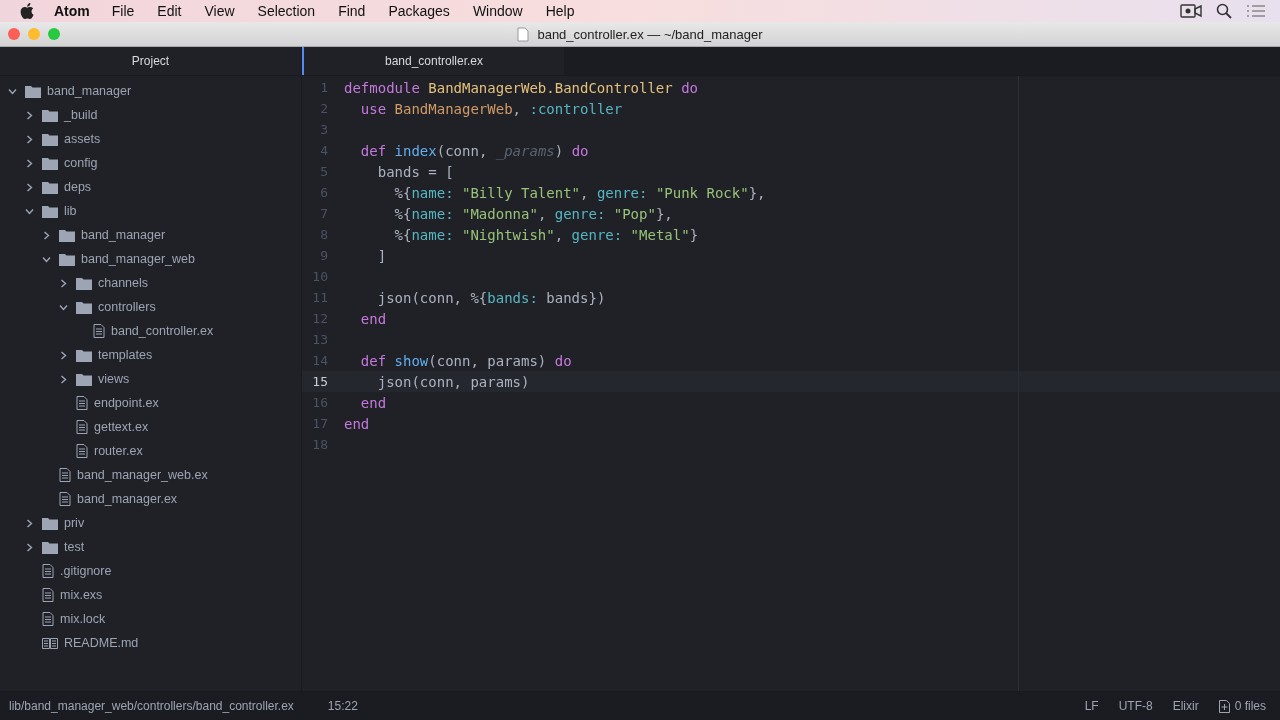 This screenshot has height=720, width=1280. I want to click on folder-name: config, so click(81, 163).